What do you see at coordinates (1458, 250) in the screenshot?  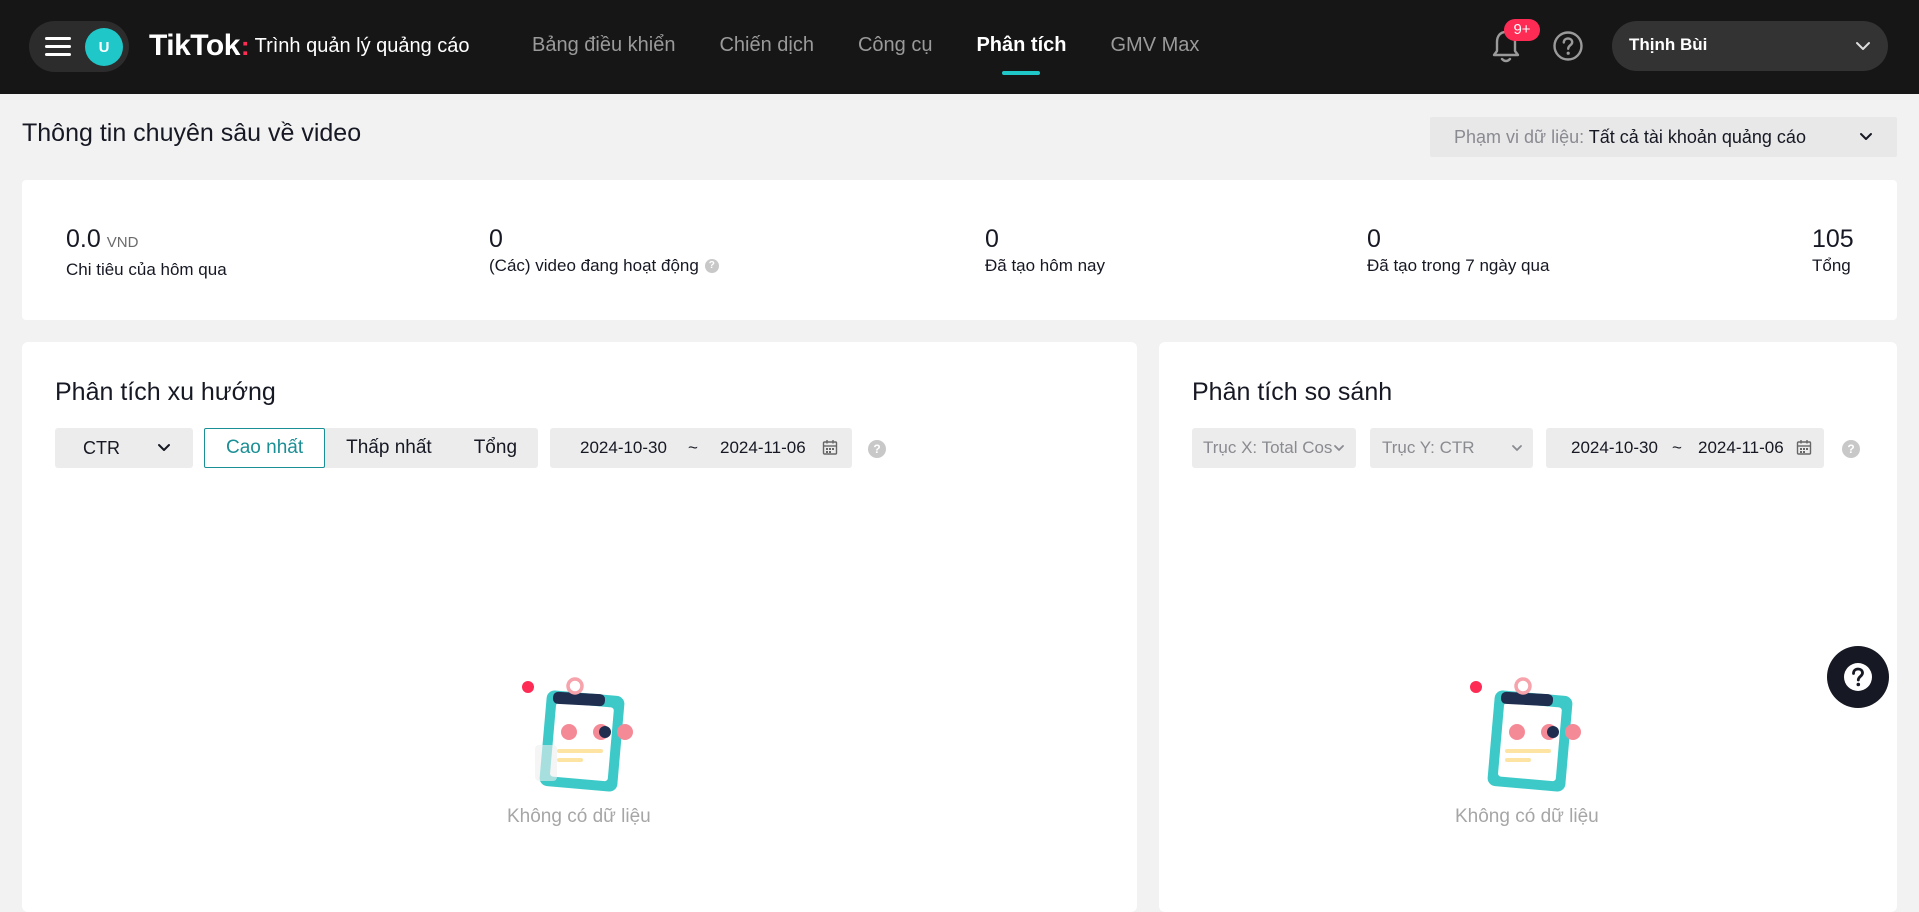 I see `stat-created-7-days: 0 Đã tạo trong 7 ngày qua` at bounding box center [1458, 250].